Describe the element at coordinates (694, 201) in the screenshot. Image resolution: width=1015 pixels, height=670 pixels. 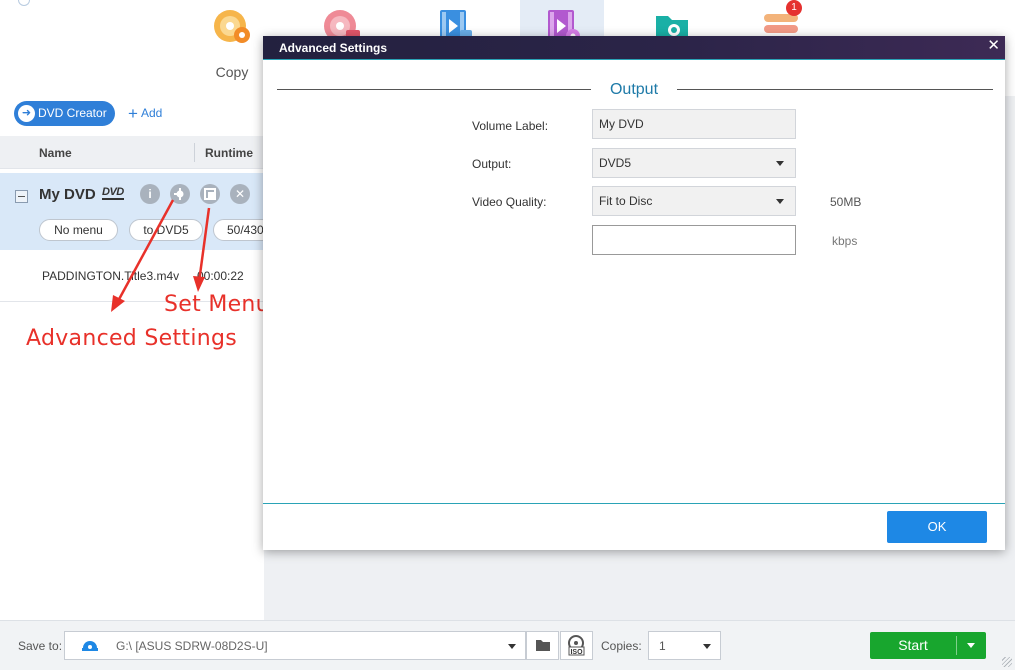
I see `video-quality-select: Fit to Disc` at that location.